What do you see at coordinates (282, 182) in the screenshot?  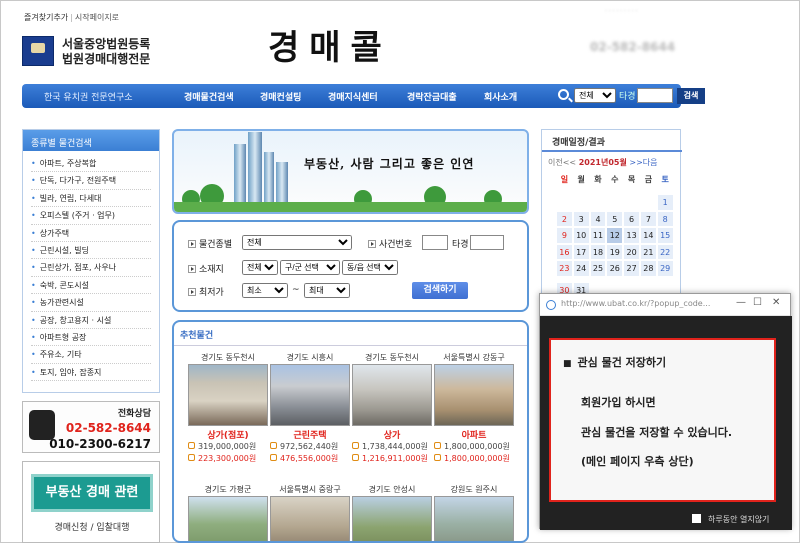 I see `building-shape` at bounding box center [282, 182].